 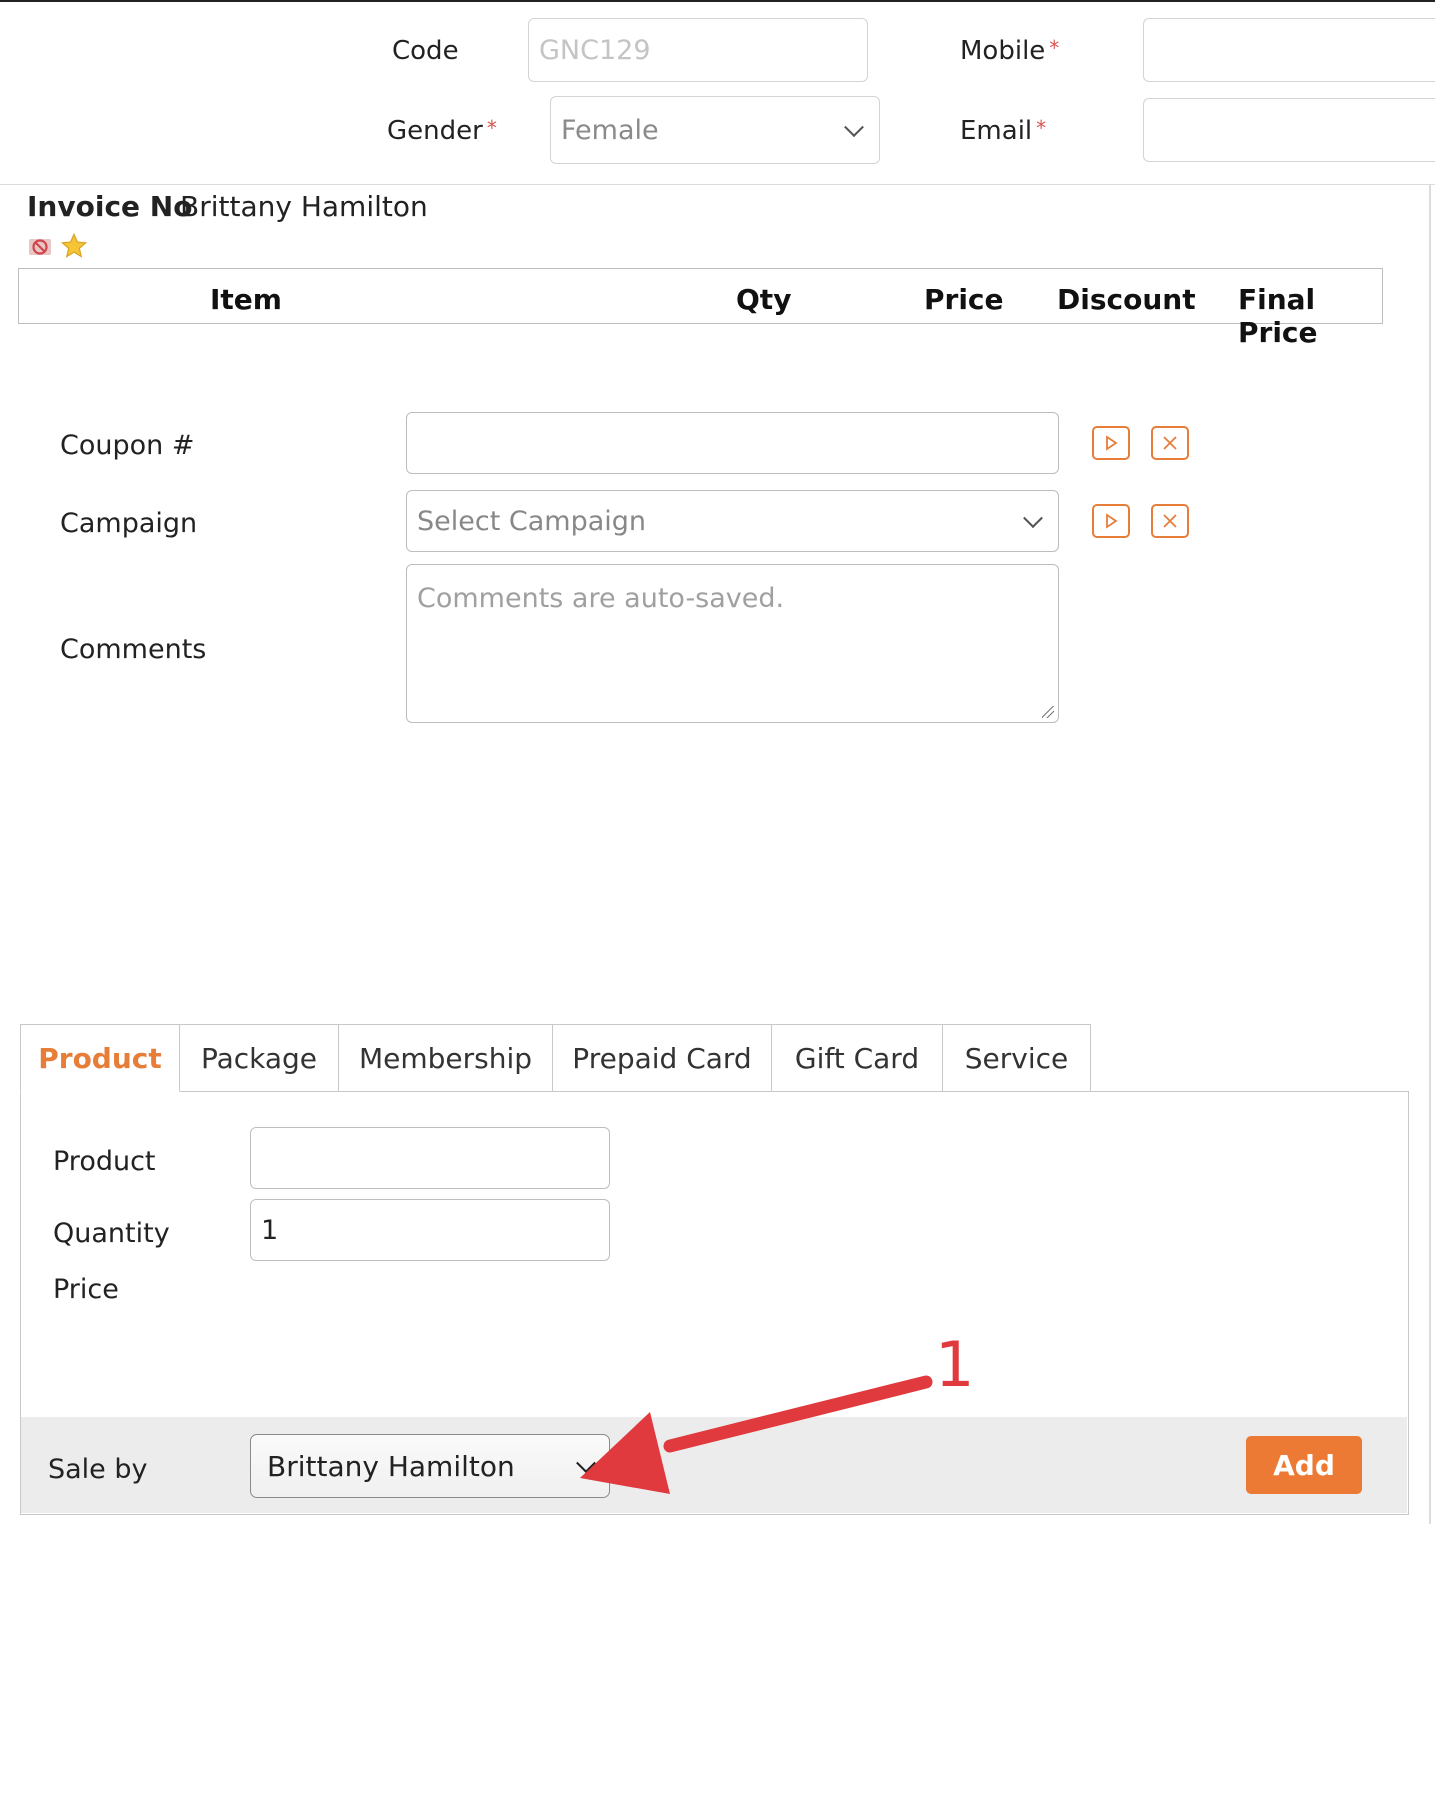 What do you see at coordinates (445, 1058) in the screenshot?
I see `tab-membership: Membership` at bounding box center [445, 1058].